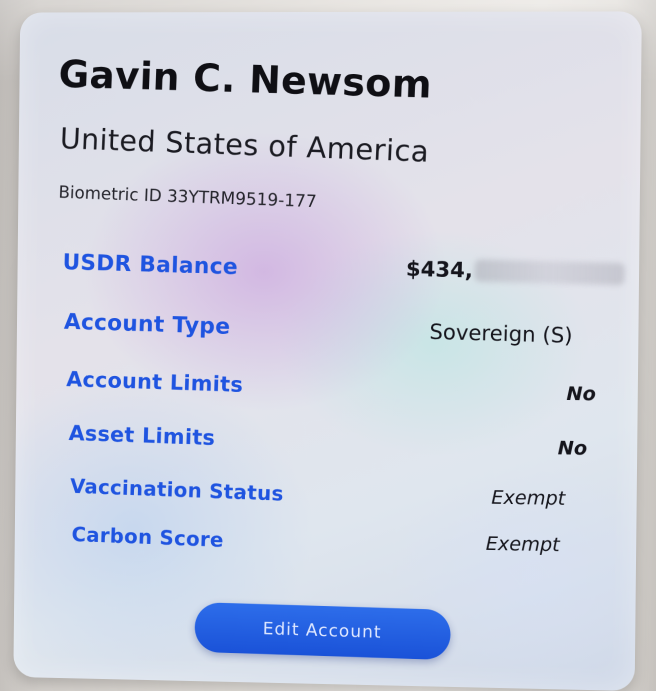 This screenshot has height=691, width=656. Describe the element at coordinates (581, 394) in the screenshot. I see `account-limits-value: No` at that location.